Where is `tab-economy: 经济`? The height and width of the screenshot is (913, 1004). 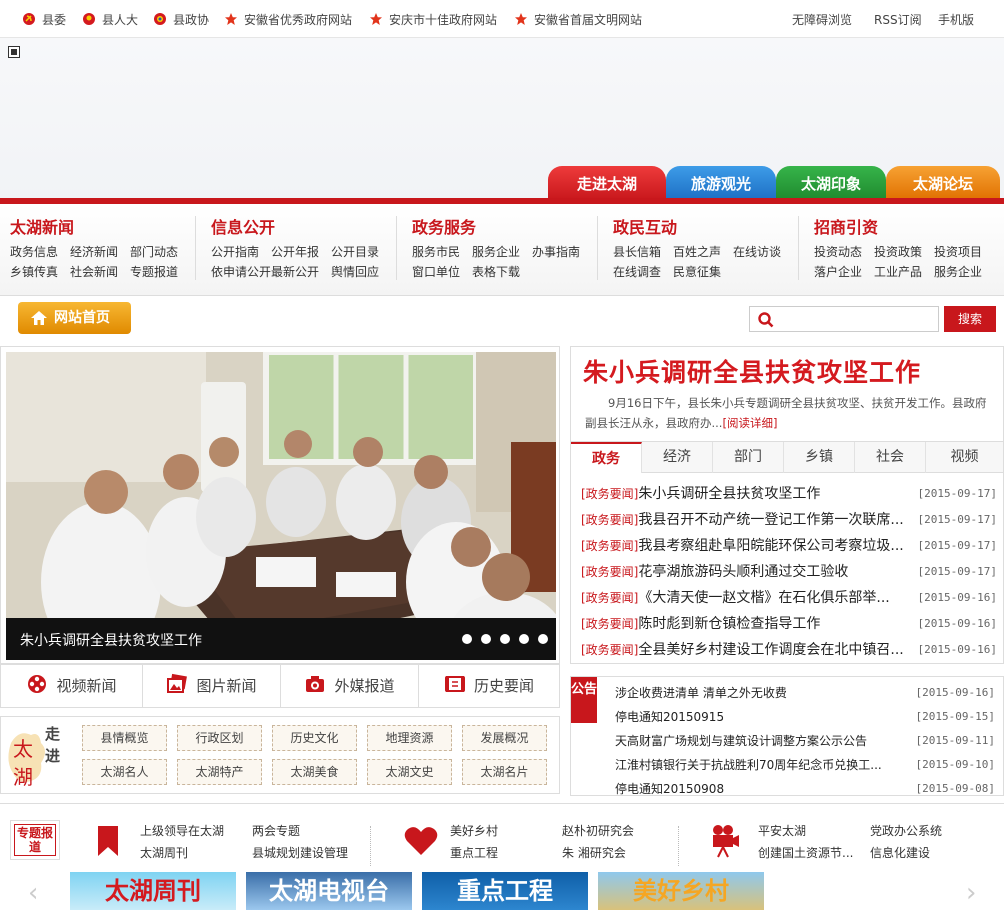
tab-economy: 经济 is located at coordinates (677, 457).